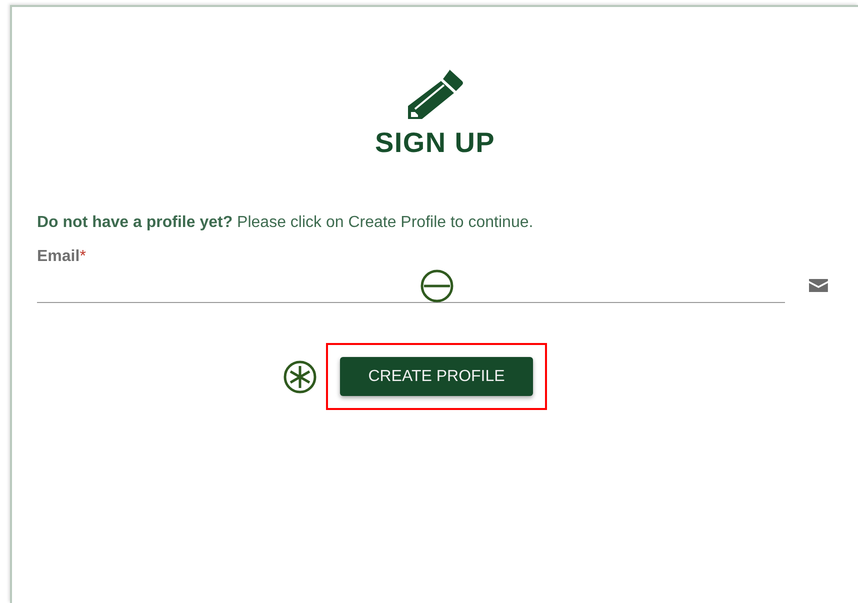 This screenshot has height=603, width=858. What do you see at coordinates (818, 285) in the screenshot?
I see `envelope-icon` at bounding box center [818, 285].